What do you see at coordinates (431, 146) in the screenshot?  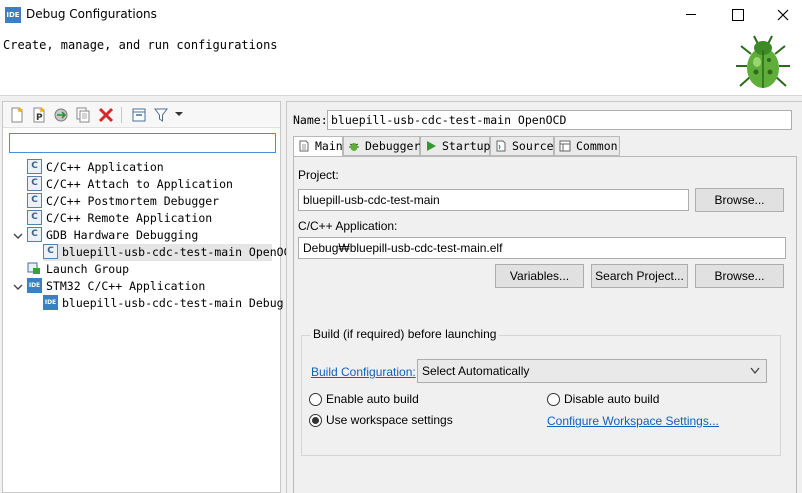 I see `play-icon` at bounding box center [431, 146].